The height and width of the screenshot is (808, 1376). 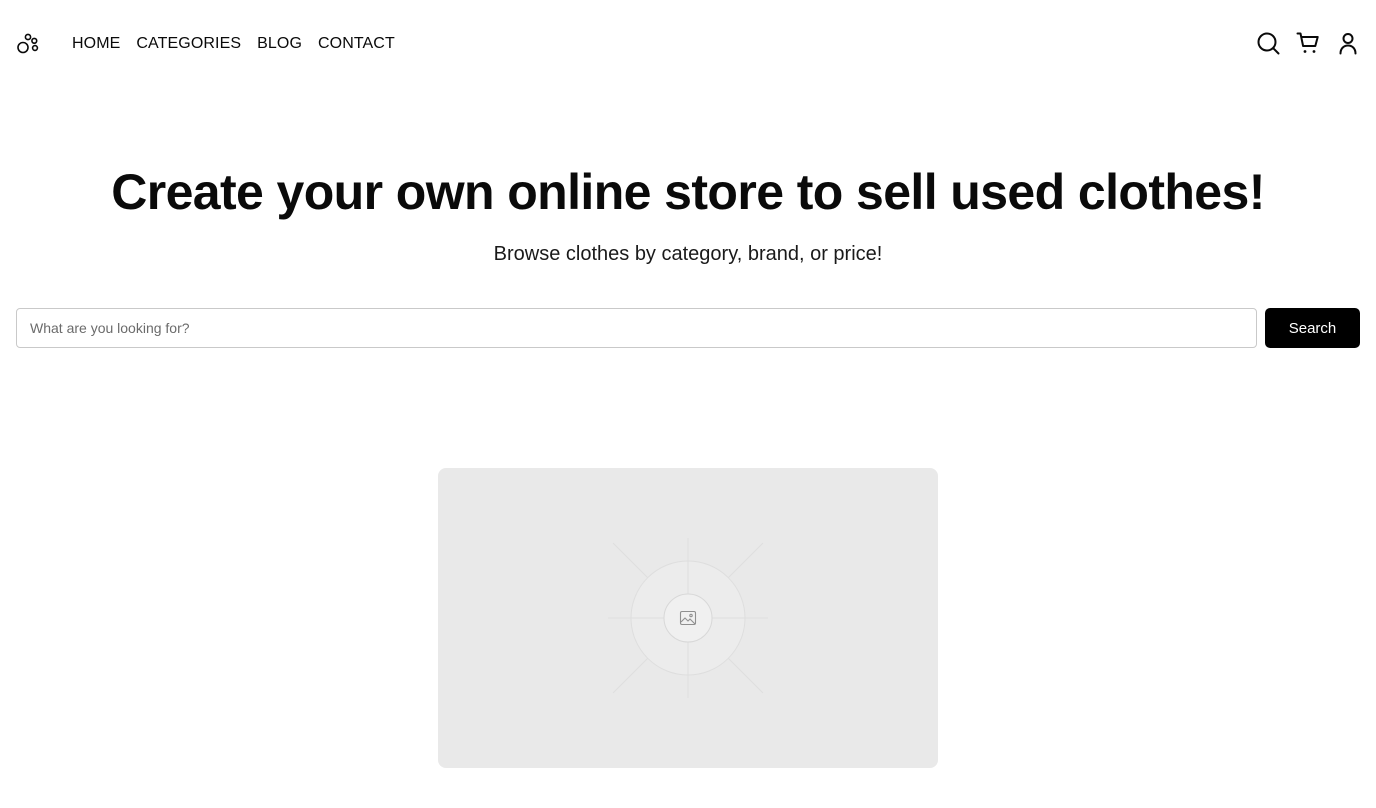 I want to click on cart-icon, so click(x=1308, y=43).